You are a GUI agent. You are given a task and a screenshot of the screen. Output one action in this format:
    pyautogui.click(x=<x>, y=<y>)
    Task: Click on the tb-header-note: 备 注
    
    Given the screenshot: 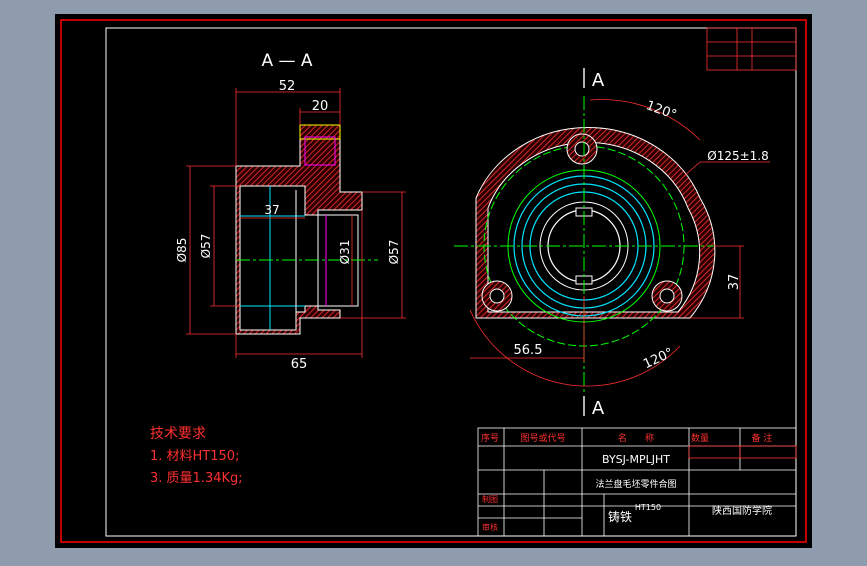 What is the action you would take?
    pyautogui.click(x=762, y=438)
    